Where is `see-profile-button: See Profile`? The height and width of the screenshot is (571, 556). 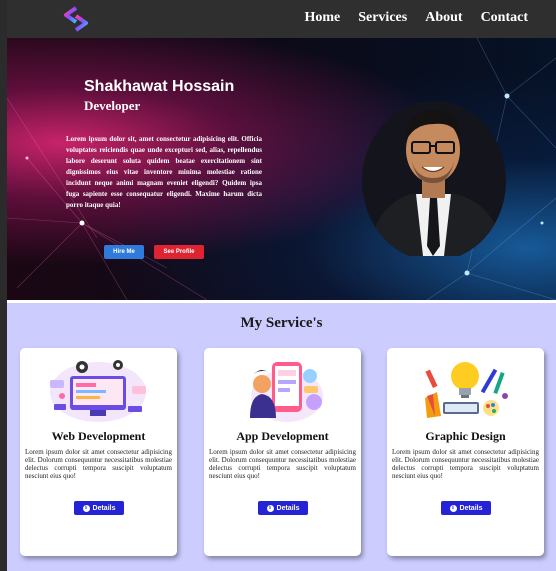 see-profile-button: See Profile is located at coordinates (179, 252).